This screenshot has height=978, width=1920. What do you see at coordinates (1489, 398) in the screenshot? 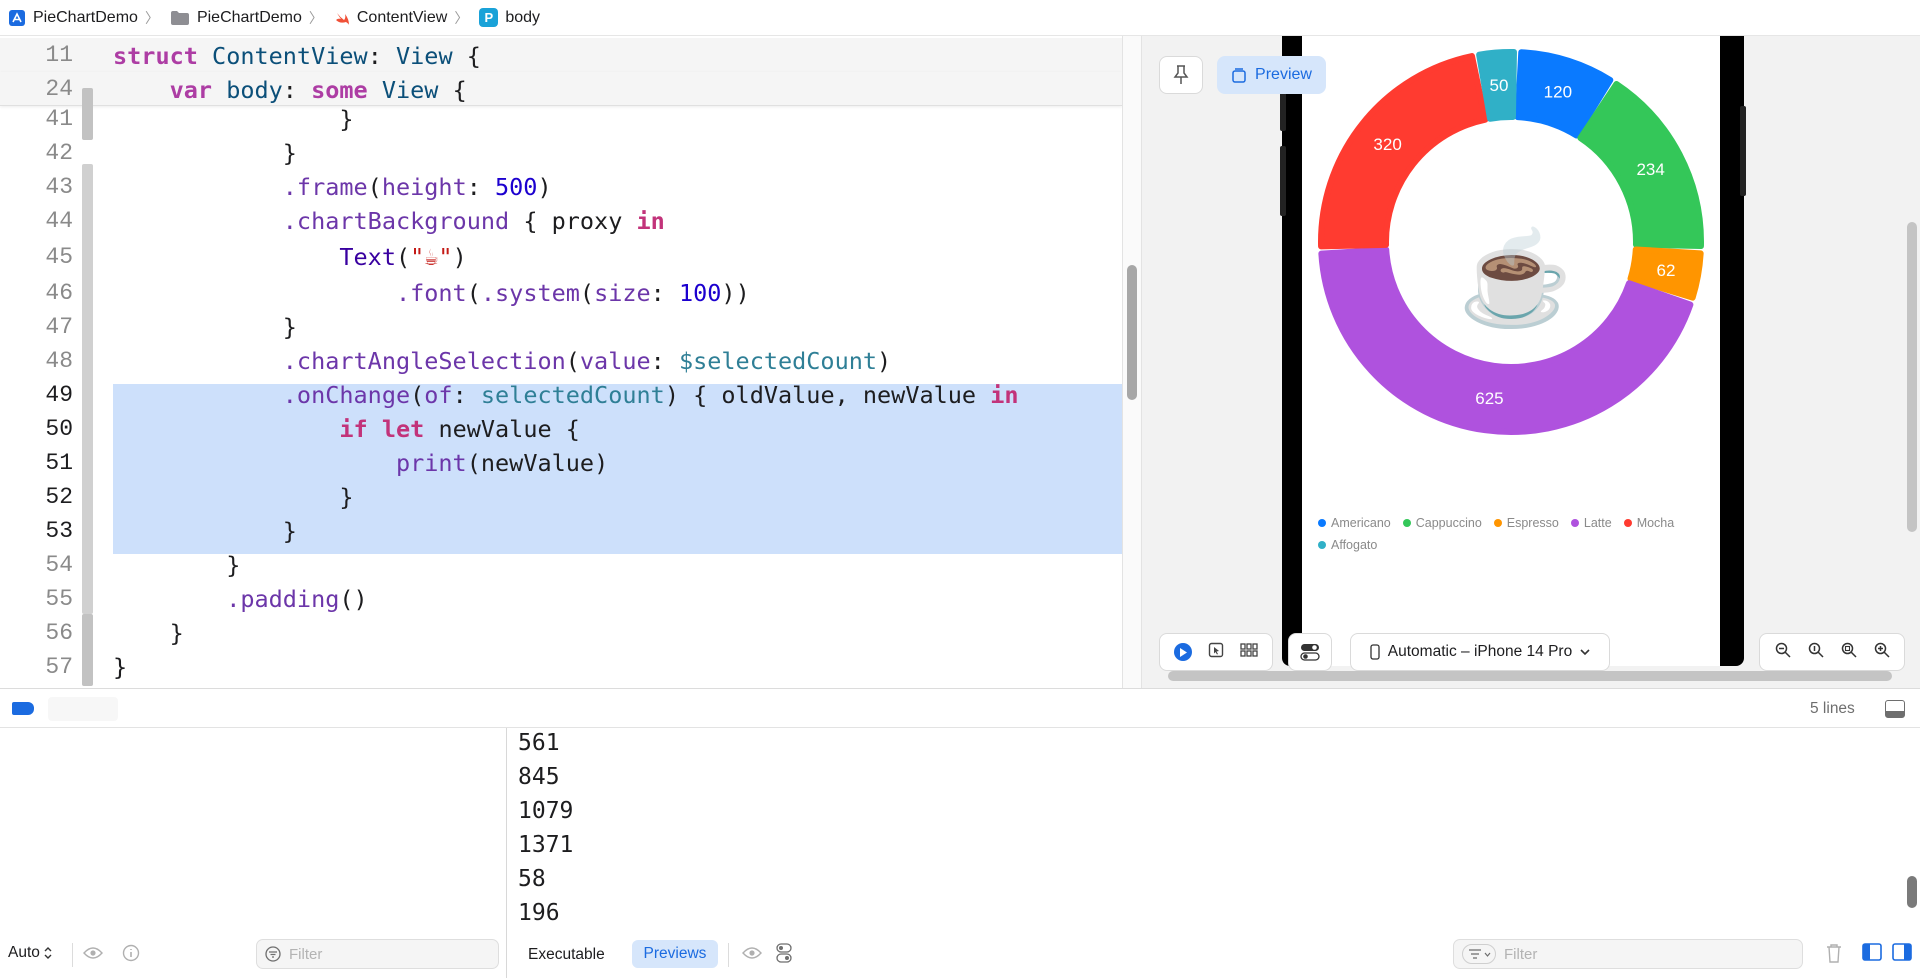
I see `pie-slice-value-label: 625` at bounding box center [1489, 398].